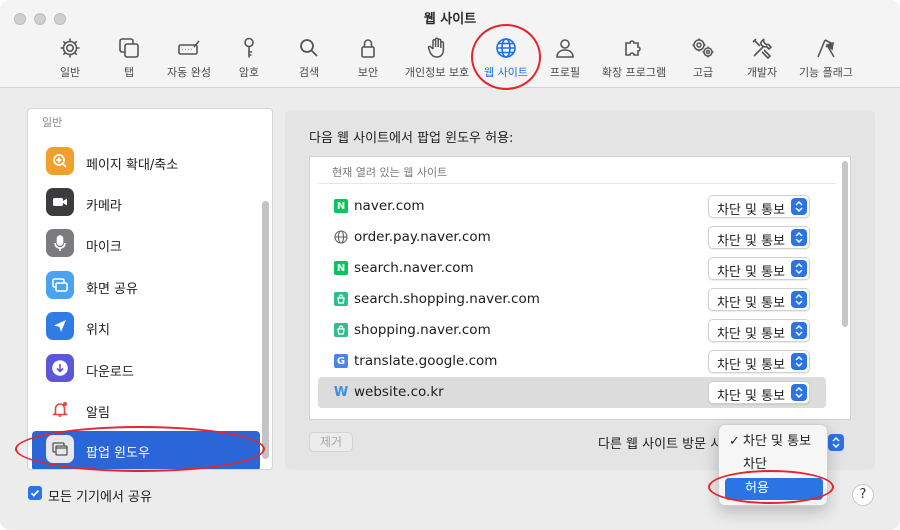 The height and width of the screenshot is (530, 900). What do you see at coordinates (35, 493) in the screenshot?
I see `share-checkbox` at bounding box center [35, 493].